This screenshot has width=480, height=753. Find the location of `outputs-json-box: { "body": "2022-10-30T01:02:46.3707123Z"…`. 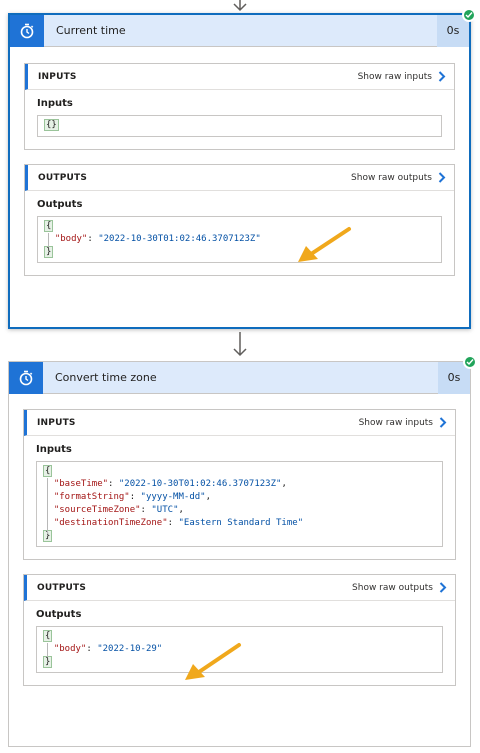

outputs-json-box: { "body": "2022-10-30T01:02:46.3707123Z"… is located at coordinates (239, 239).